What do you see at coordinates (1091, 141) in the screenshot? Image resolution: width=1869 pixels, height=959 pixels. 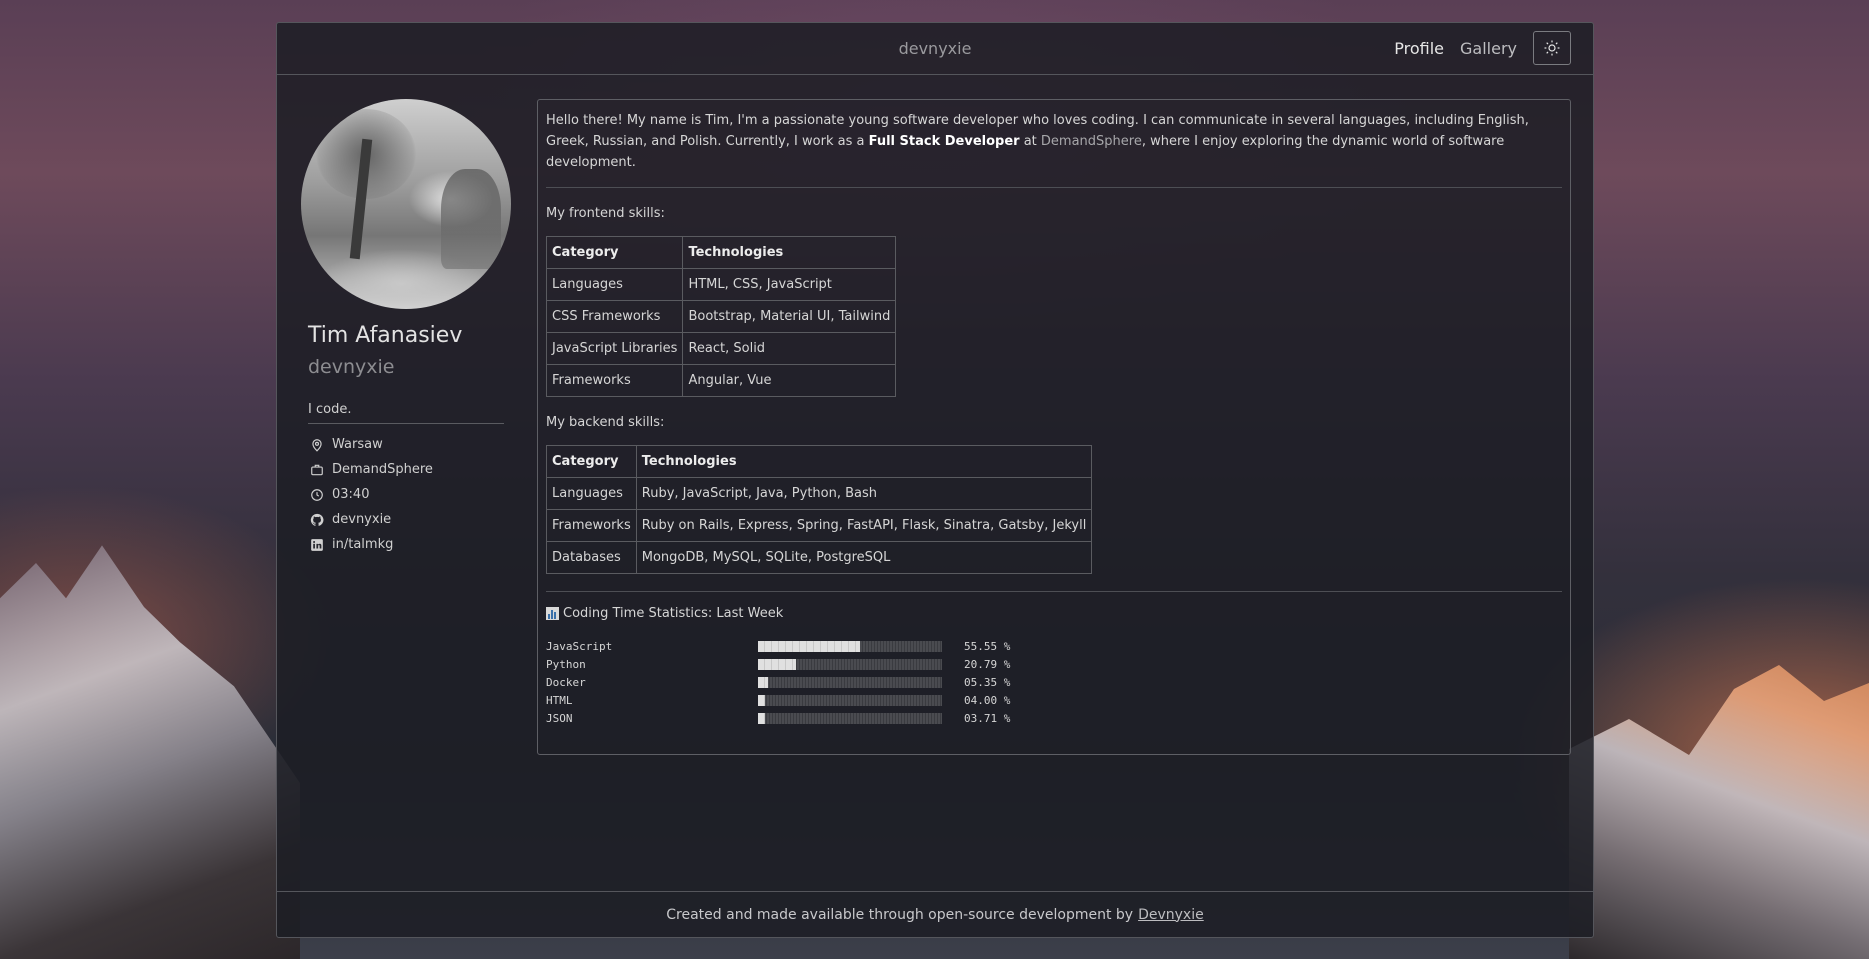 I see `company-link: DemandSphere` at bounding box center [1091, 141].